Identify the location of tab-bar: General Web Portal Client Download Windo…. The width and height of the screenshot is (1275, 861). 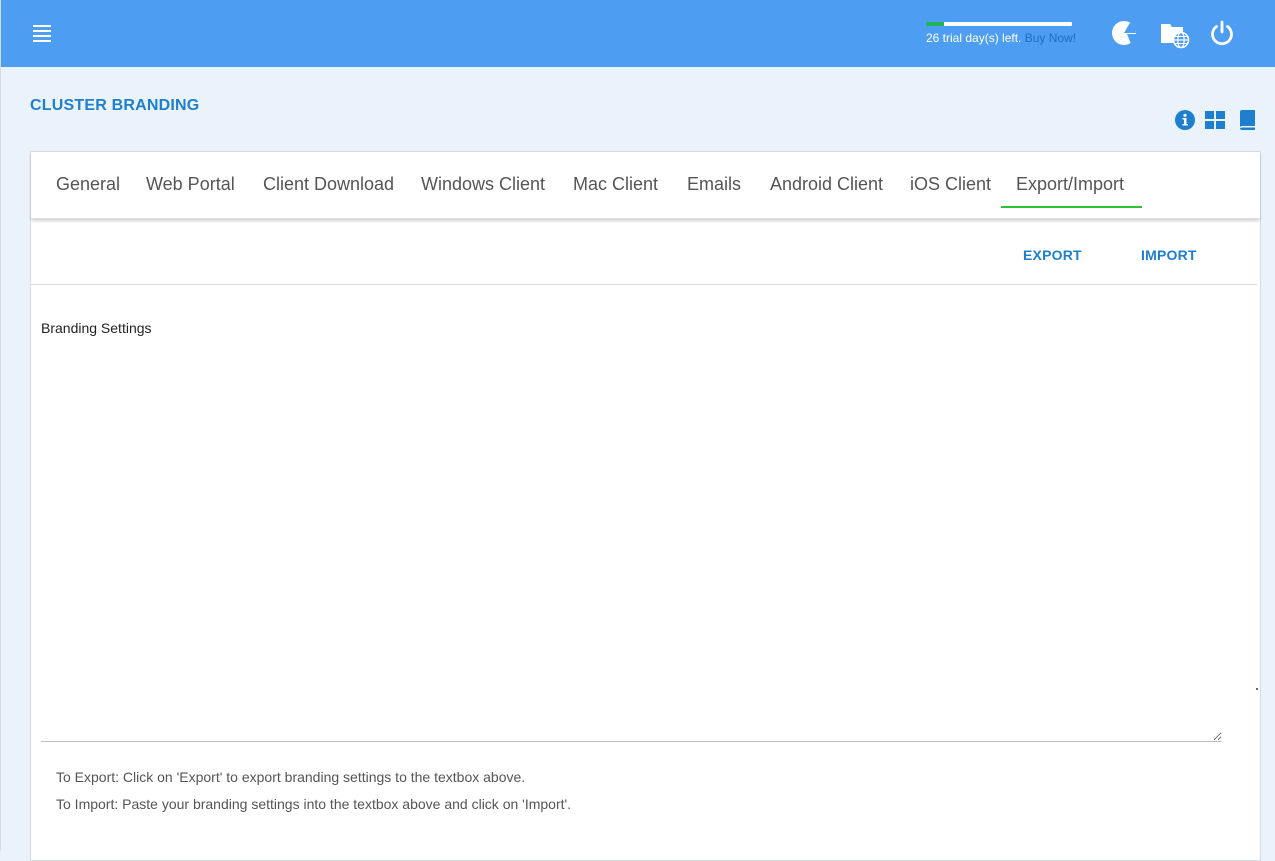
(645, 185).